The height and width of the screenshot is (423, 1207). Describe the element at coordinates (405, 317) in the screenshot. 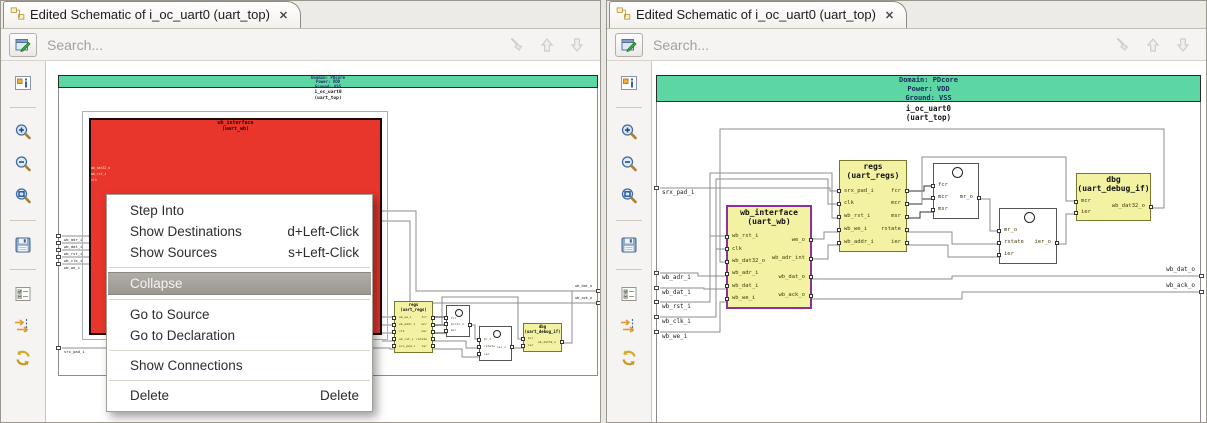

I see `port-label: wb_we_i` at that location.